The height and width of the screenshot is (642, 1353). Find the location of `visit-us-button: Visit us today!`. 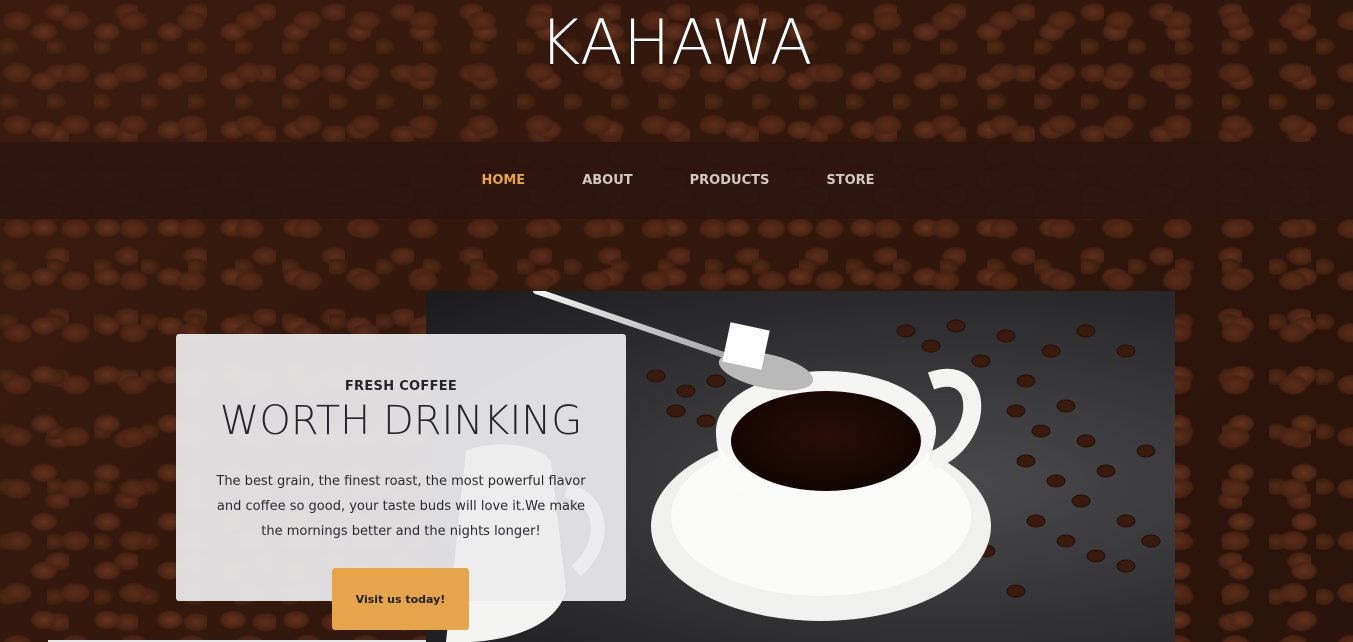

visit-us-button: Visit us today! is located at coordinates (400, 599).